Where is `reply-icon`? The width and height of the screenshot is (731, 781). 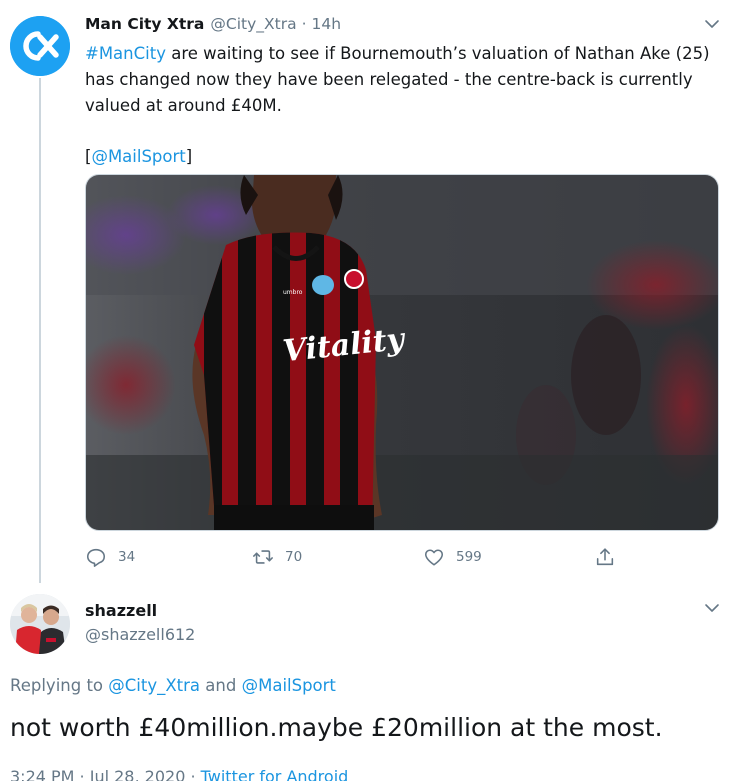 reply-icon is located at coordinates (96, 557).